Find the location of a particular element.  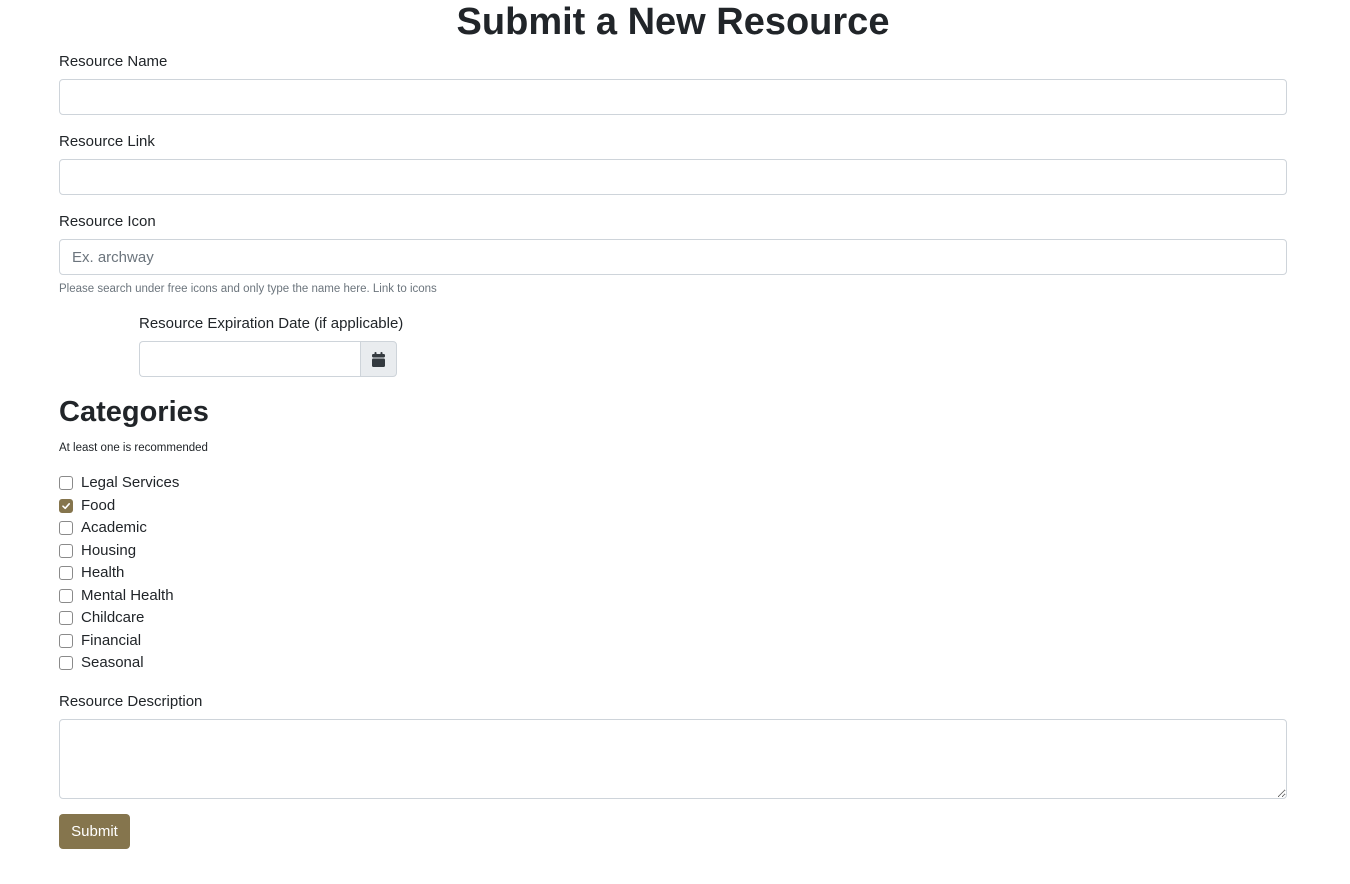

calendar-icon is located at coordinates (378, 359).